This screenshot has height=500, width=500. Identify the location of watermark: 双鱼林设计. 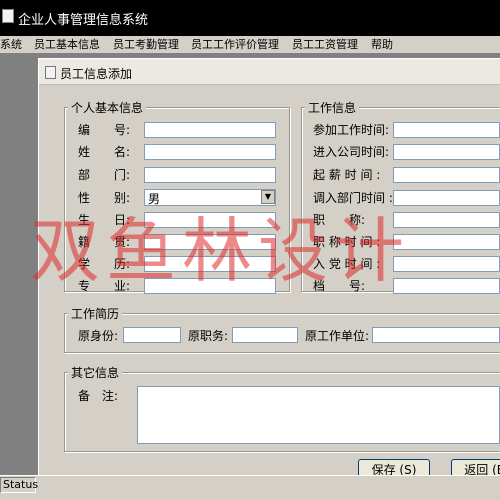
(220, 251).